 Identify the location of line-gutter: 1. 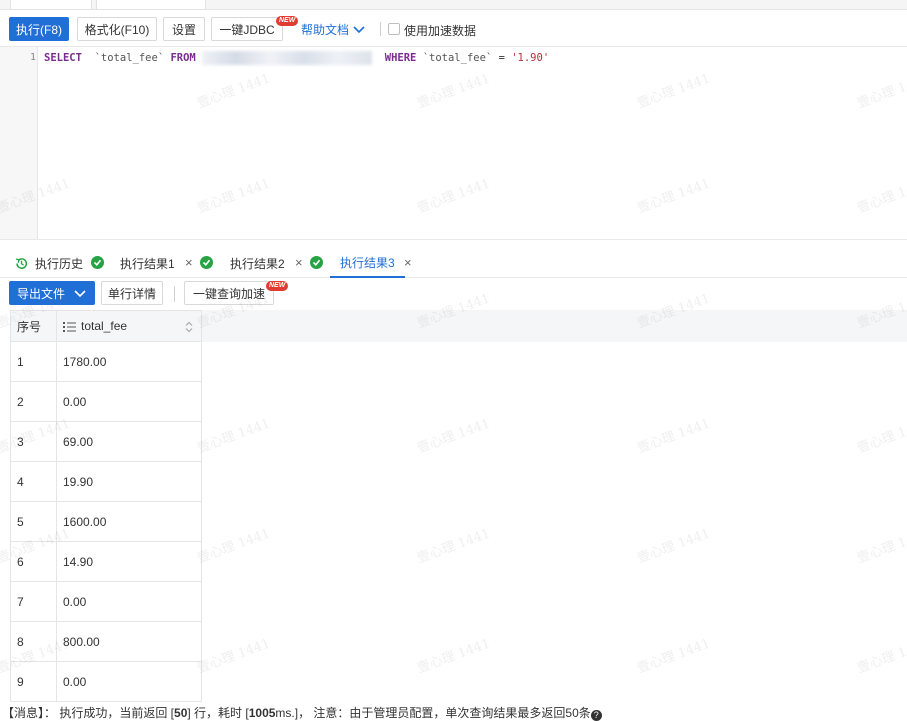
(19, 143).